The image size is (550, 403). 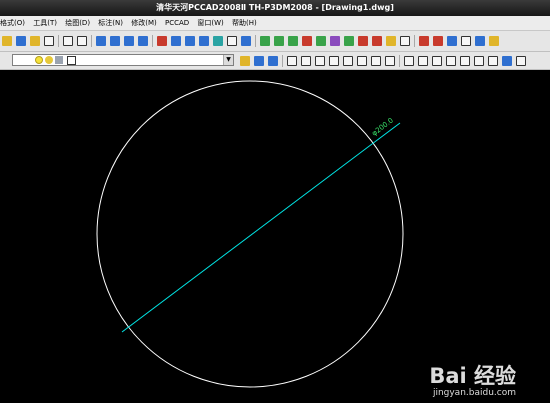 What do you see at coordinates (162, 41) in the screenshot?
I see `properties-icon` at bounding box center [162, 41].